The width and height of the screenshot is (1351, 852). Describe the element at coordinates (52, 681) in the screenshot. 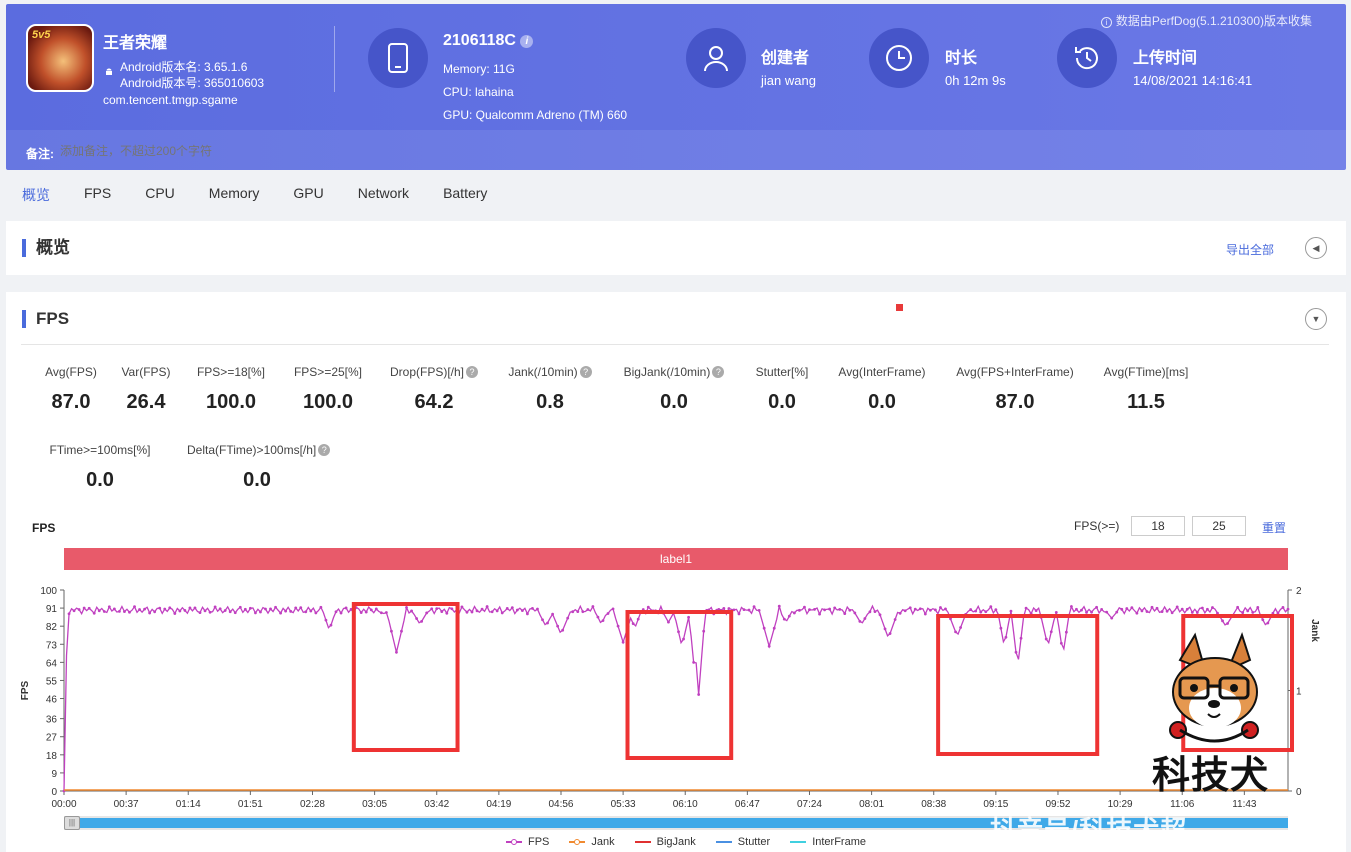

I see `y-tick-label: 55` at that location.